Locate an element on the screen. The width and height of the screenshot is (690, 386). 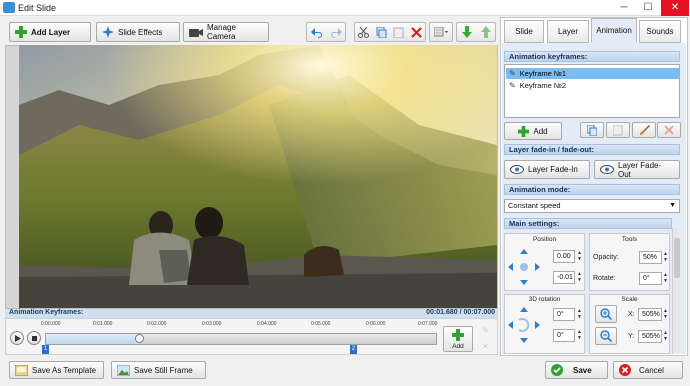
slide-effects-button: Slide Effects is located at coordinates (138, 32).